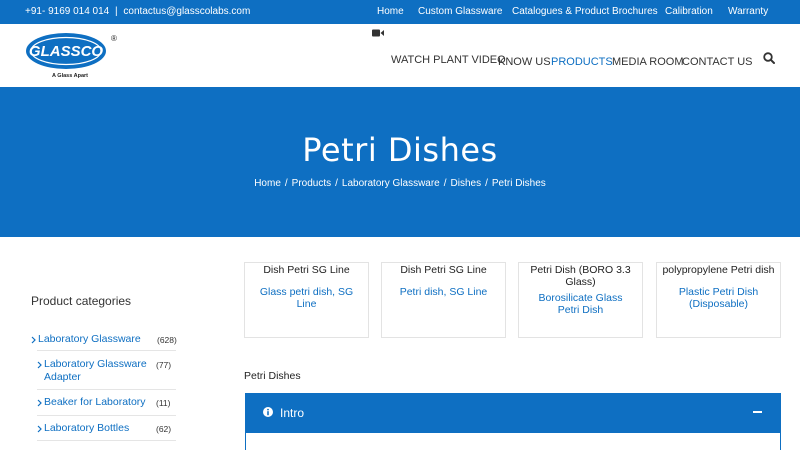 This screenshot has width=800, height=450. I want to click on brand-logo: GLASSCO ® A Glass Apart, so click(71, 56).